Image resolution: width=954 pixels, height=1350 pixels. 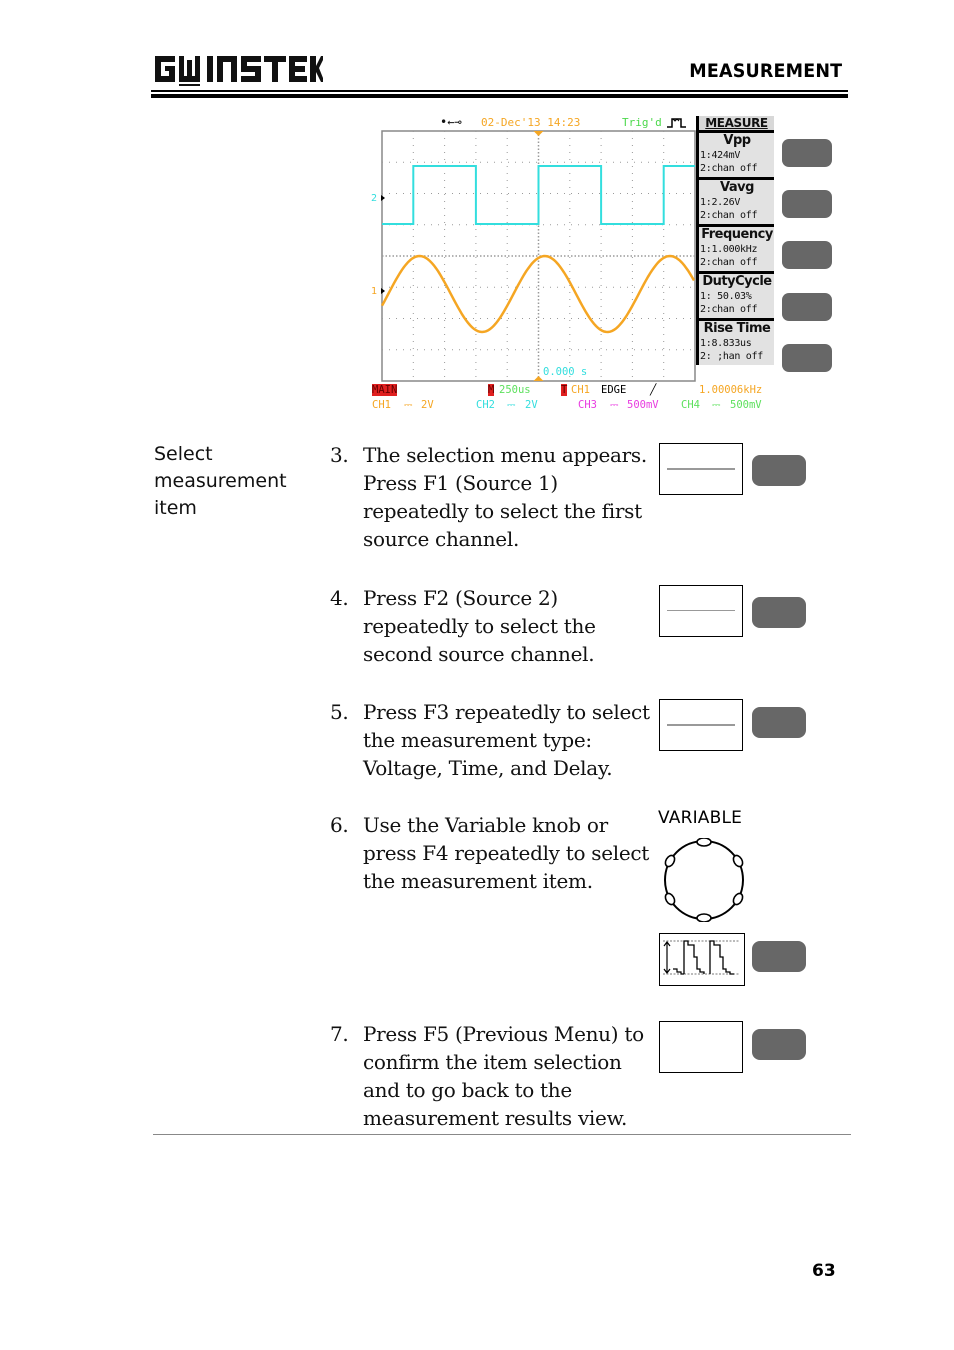 I want to click on procedure-label: Select measurement item, so click(x=220, y=481).